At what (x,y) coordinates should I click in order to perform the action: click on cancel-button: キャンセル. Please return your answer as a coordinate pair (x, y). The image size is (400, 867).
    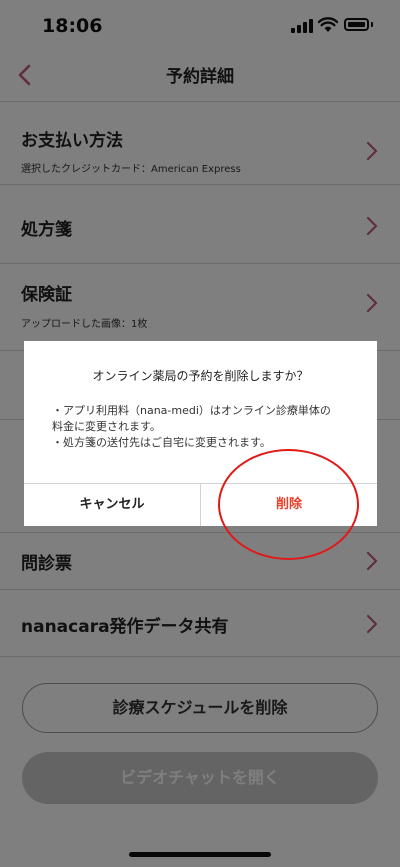
    Looking at the image, I should click on (112, 505).